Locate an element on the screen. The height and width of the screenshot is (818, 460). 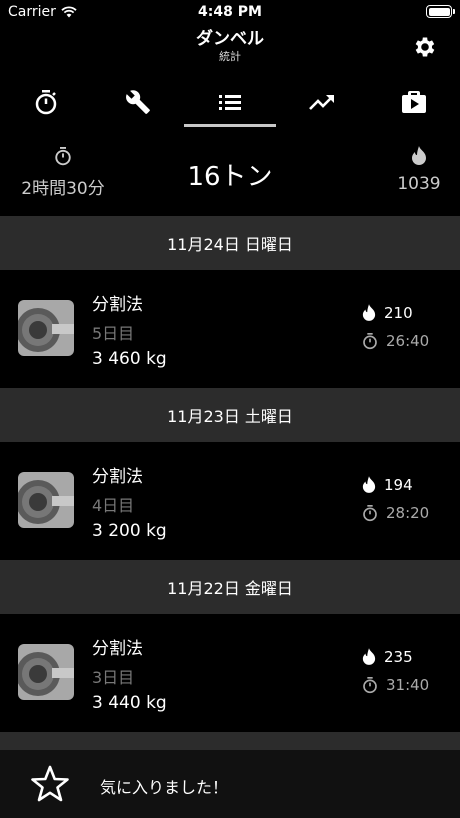
session-duration: 28:20 is located at coordinates (395, 513).